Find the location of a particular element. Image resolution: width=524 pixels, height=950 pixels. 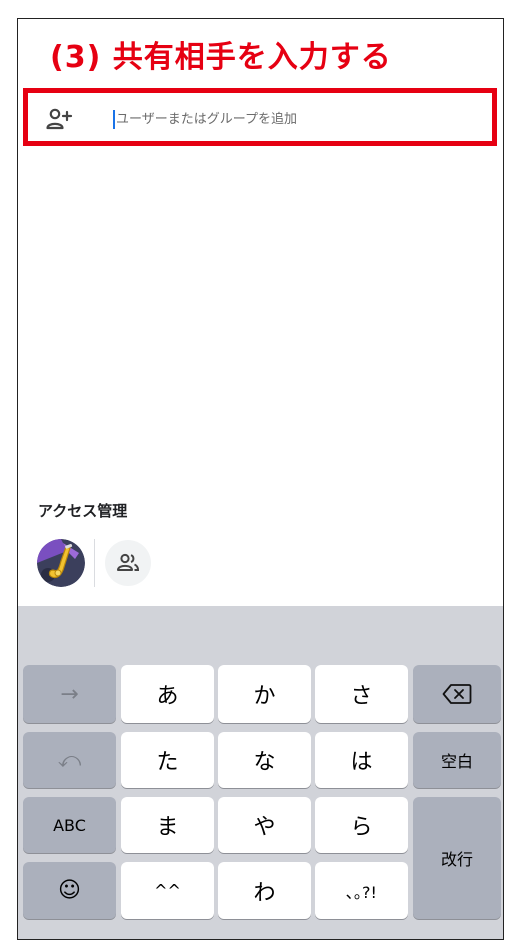

key-ma-label: ま is located at coordinates (167, 827).